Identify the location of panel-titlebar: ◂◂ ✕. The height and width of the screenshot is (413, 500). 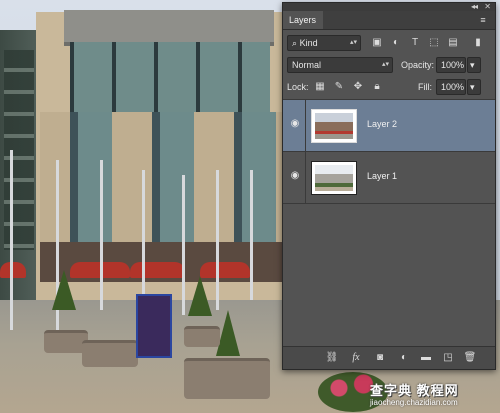
(389, 6).